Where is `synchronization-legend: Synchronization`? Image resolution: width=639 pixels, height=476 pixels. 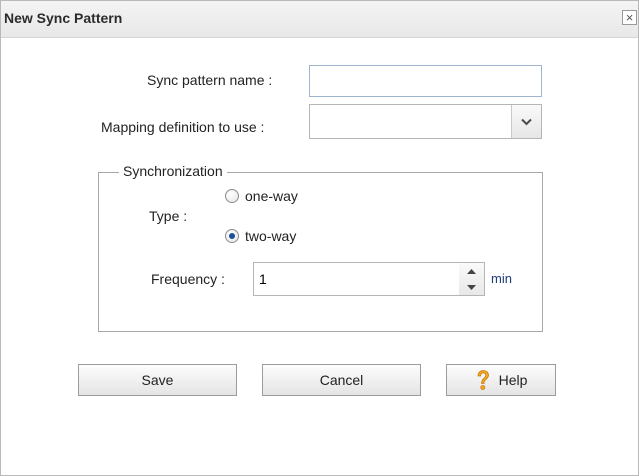
synchronization-legend: Synchronization is located at coordinates (173, 171).